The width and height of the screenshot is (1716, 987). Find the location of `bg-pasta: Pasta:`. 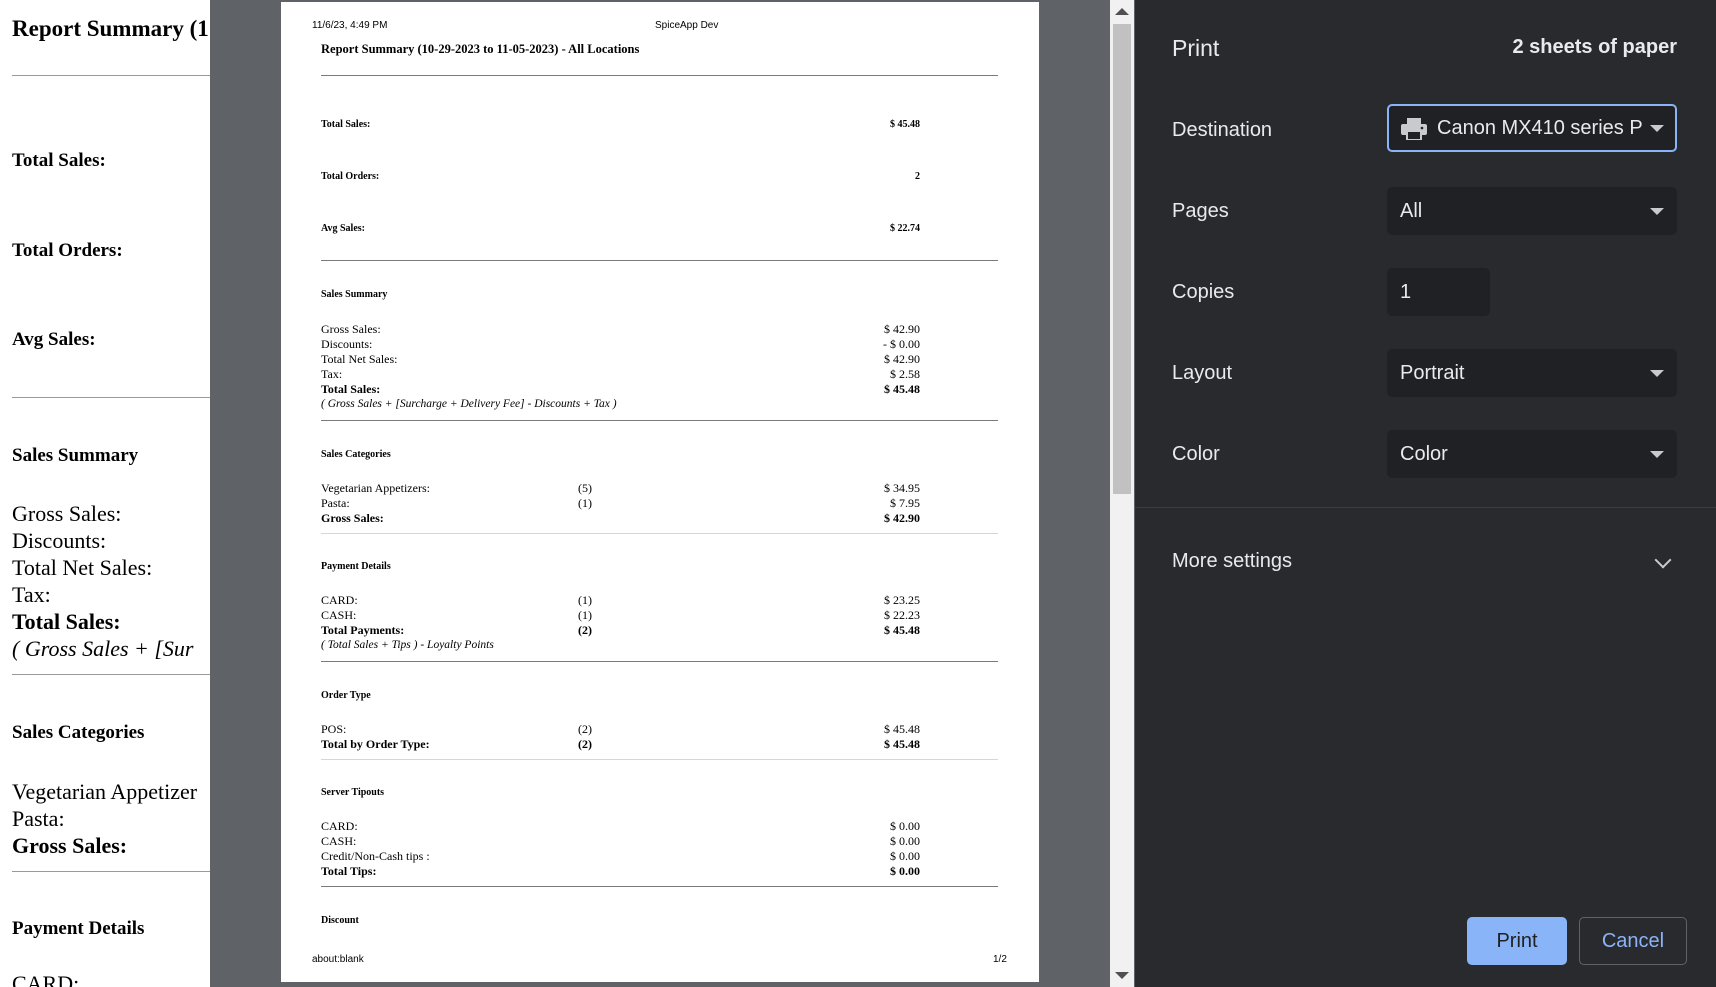

bg-pasta: Pasta: is located at coordinates (38, 818).